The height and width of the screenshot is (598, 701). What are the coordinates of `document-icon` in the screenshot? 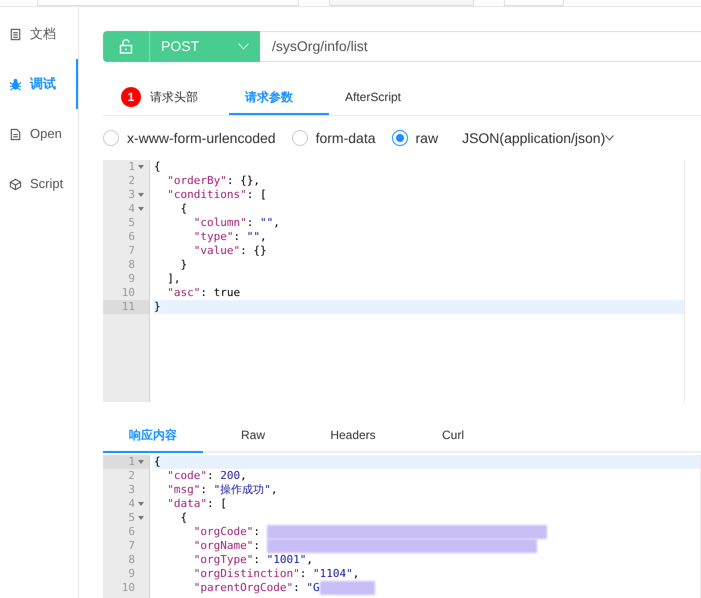 It's located at (15, 34).